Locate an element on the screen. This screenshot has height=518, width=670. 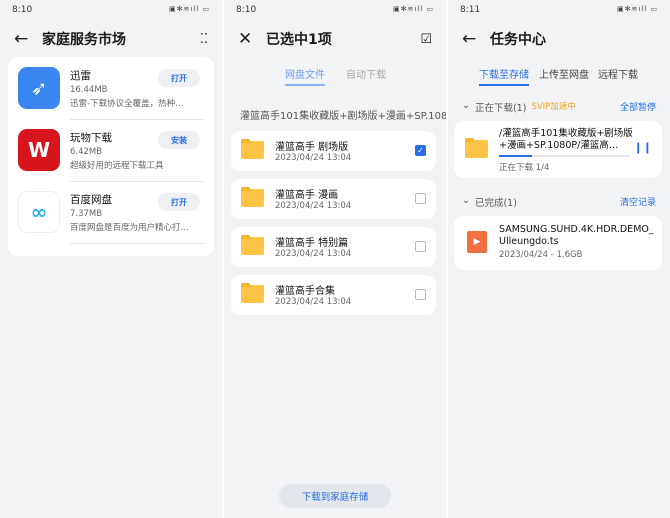
tab-remote-download: 远程下载 is located at coordinates (618, 73).